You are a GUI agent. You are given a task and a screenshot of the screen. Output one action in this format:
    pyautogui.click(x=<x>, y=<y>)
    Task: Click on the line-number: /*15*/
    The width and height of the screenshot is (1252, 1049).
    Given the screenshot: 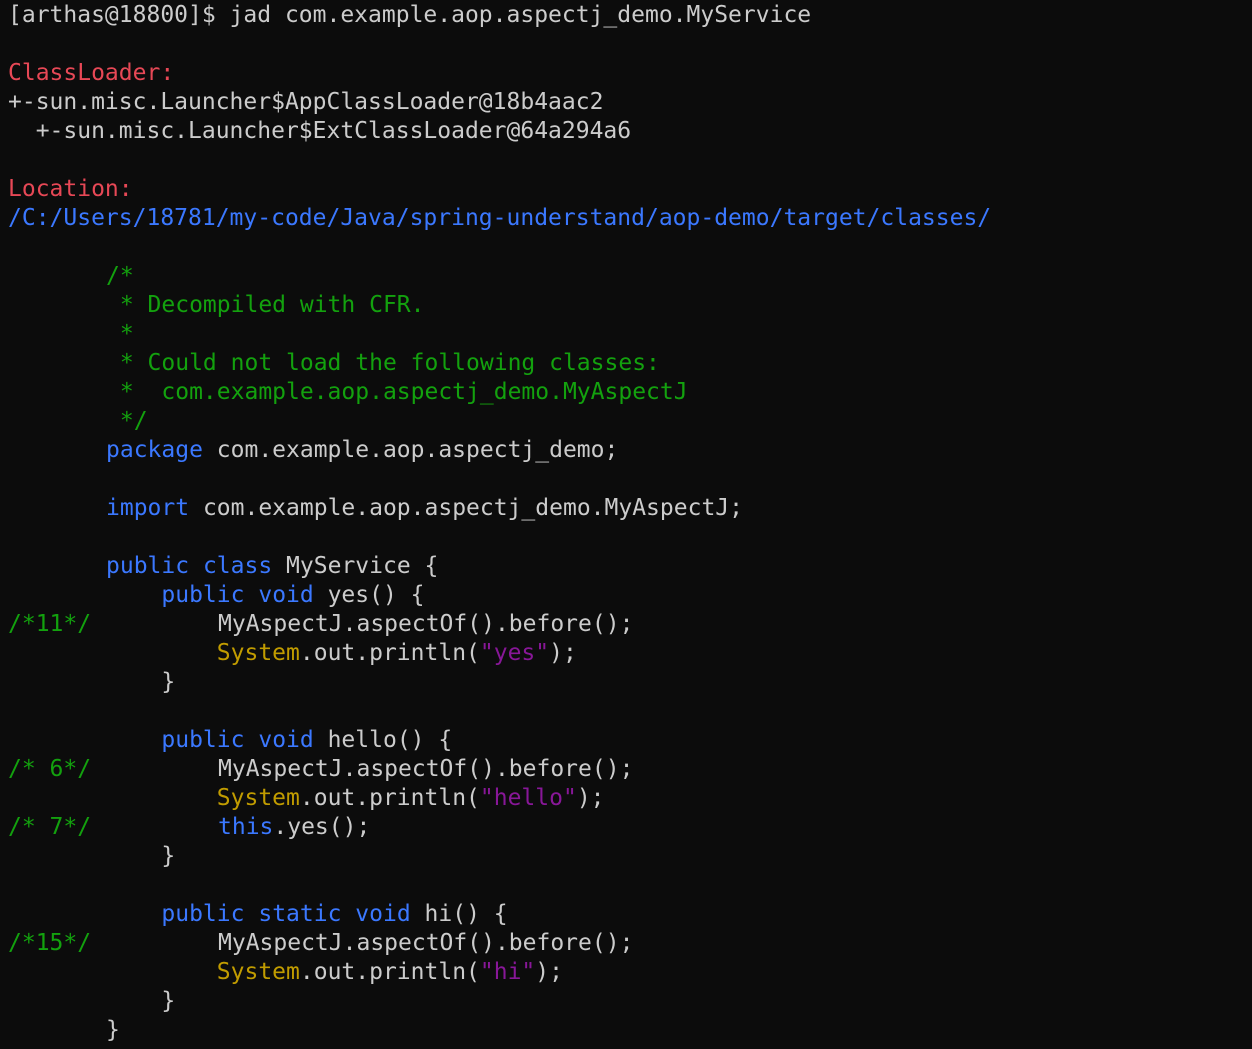 What is the action you would take?
    pyautogui.click(x=50, y=943)
    